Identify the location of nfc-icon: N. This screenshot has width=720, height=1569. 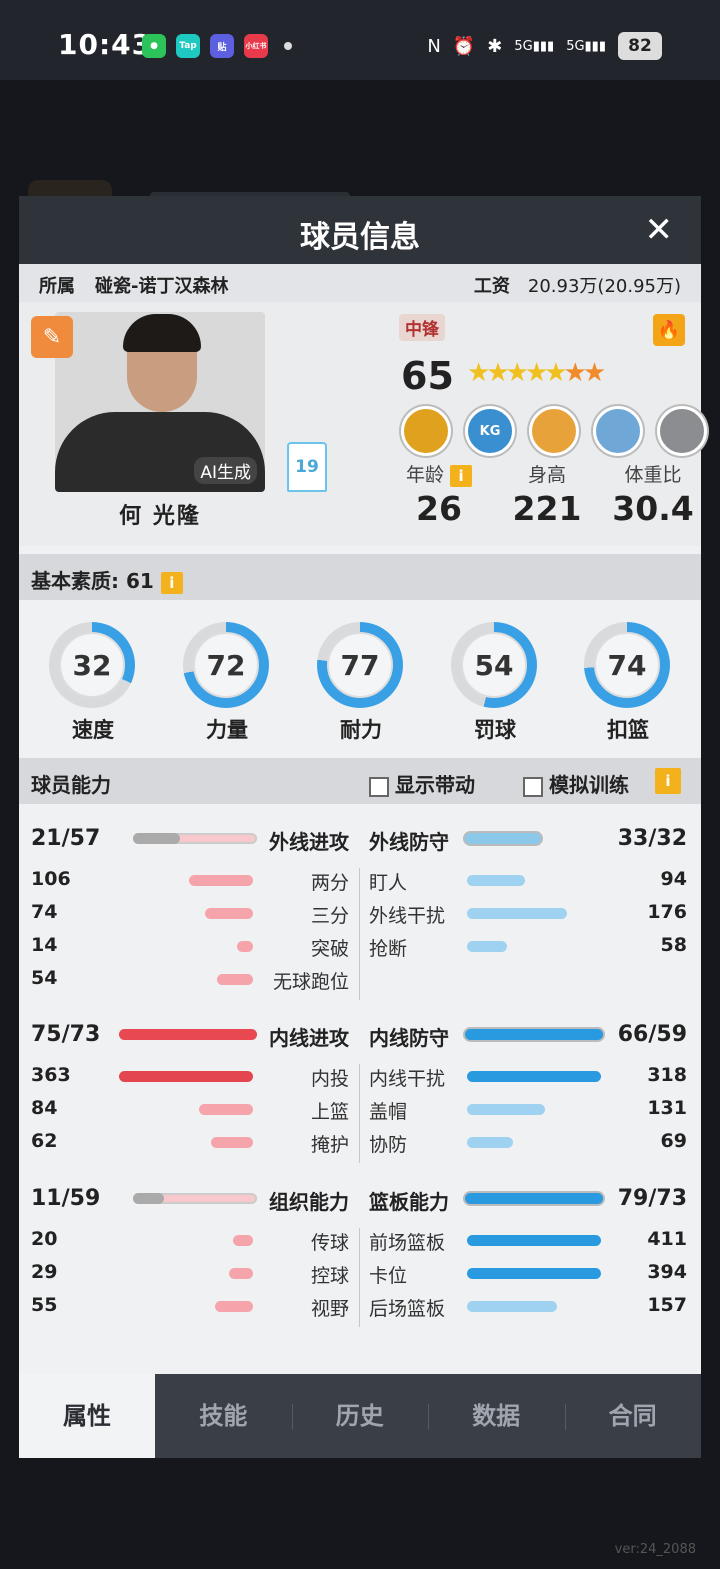
(434, 46).